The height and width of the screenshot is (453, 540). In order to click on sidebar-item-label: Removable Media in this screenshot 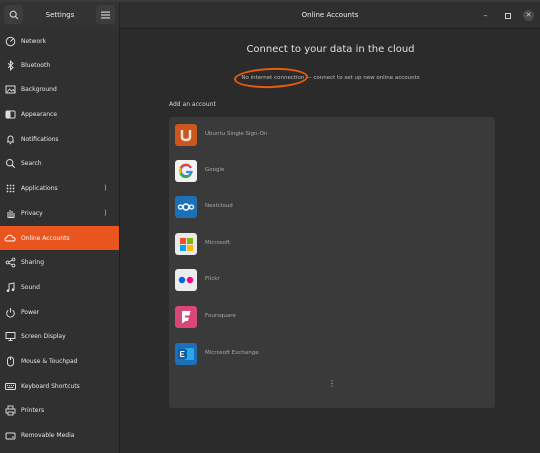, I will do `click(48, 435)`.